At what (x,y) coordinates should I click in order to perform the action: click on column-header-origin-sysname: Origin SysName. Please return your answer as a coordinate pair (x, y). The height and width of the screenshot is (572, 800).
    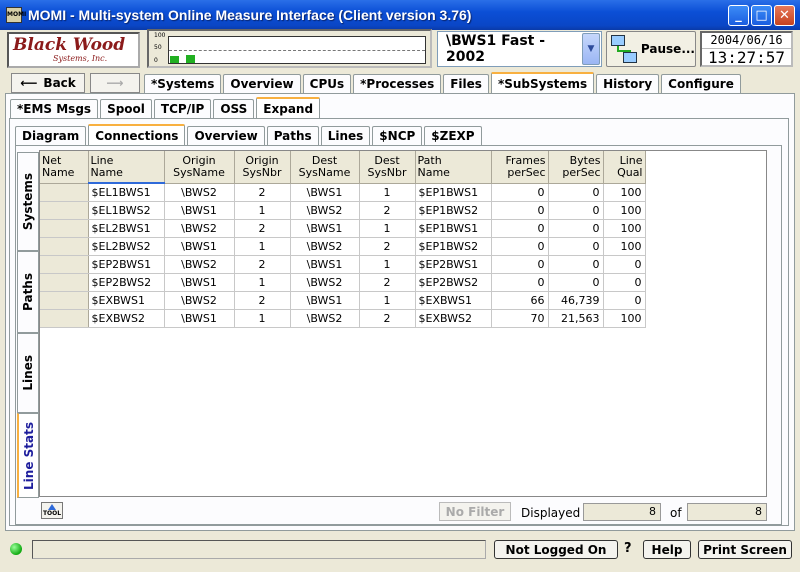
    Looking at the image, I should click on (199, 167).